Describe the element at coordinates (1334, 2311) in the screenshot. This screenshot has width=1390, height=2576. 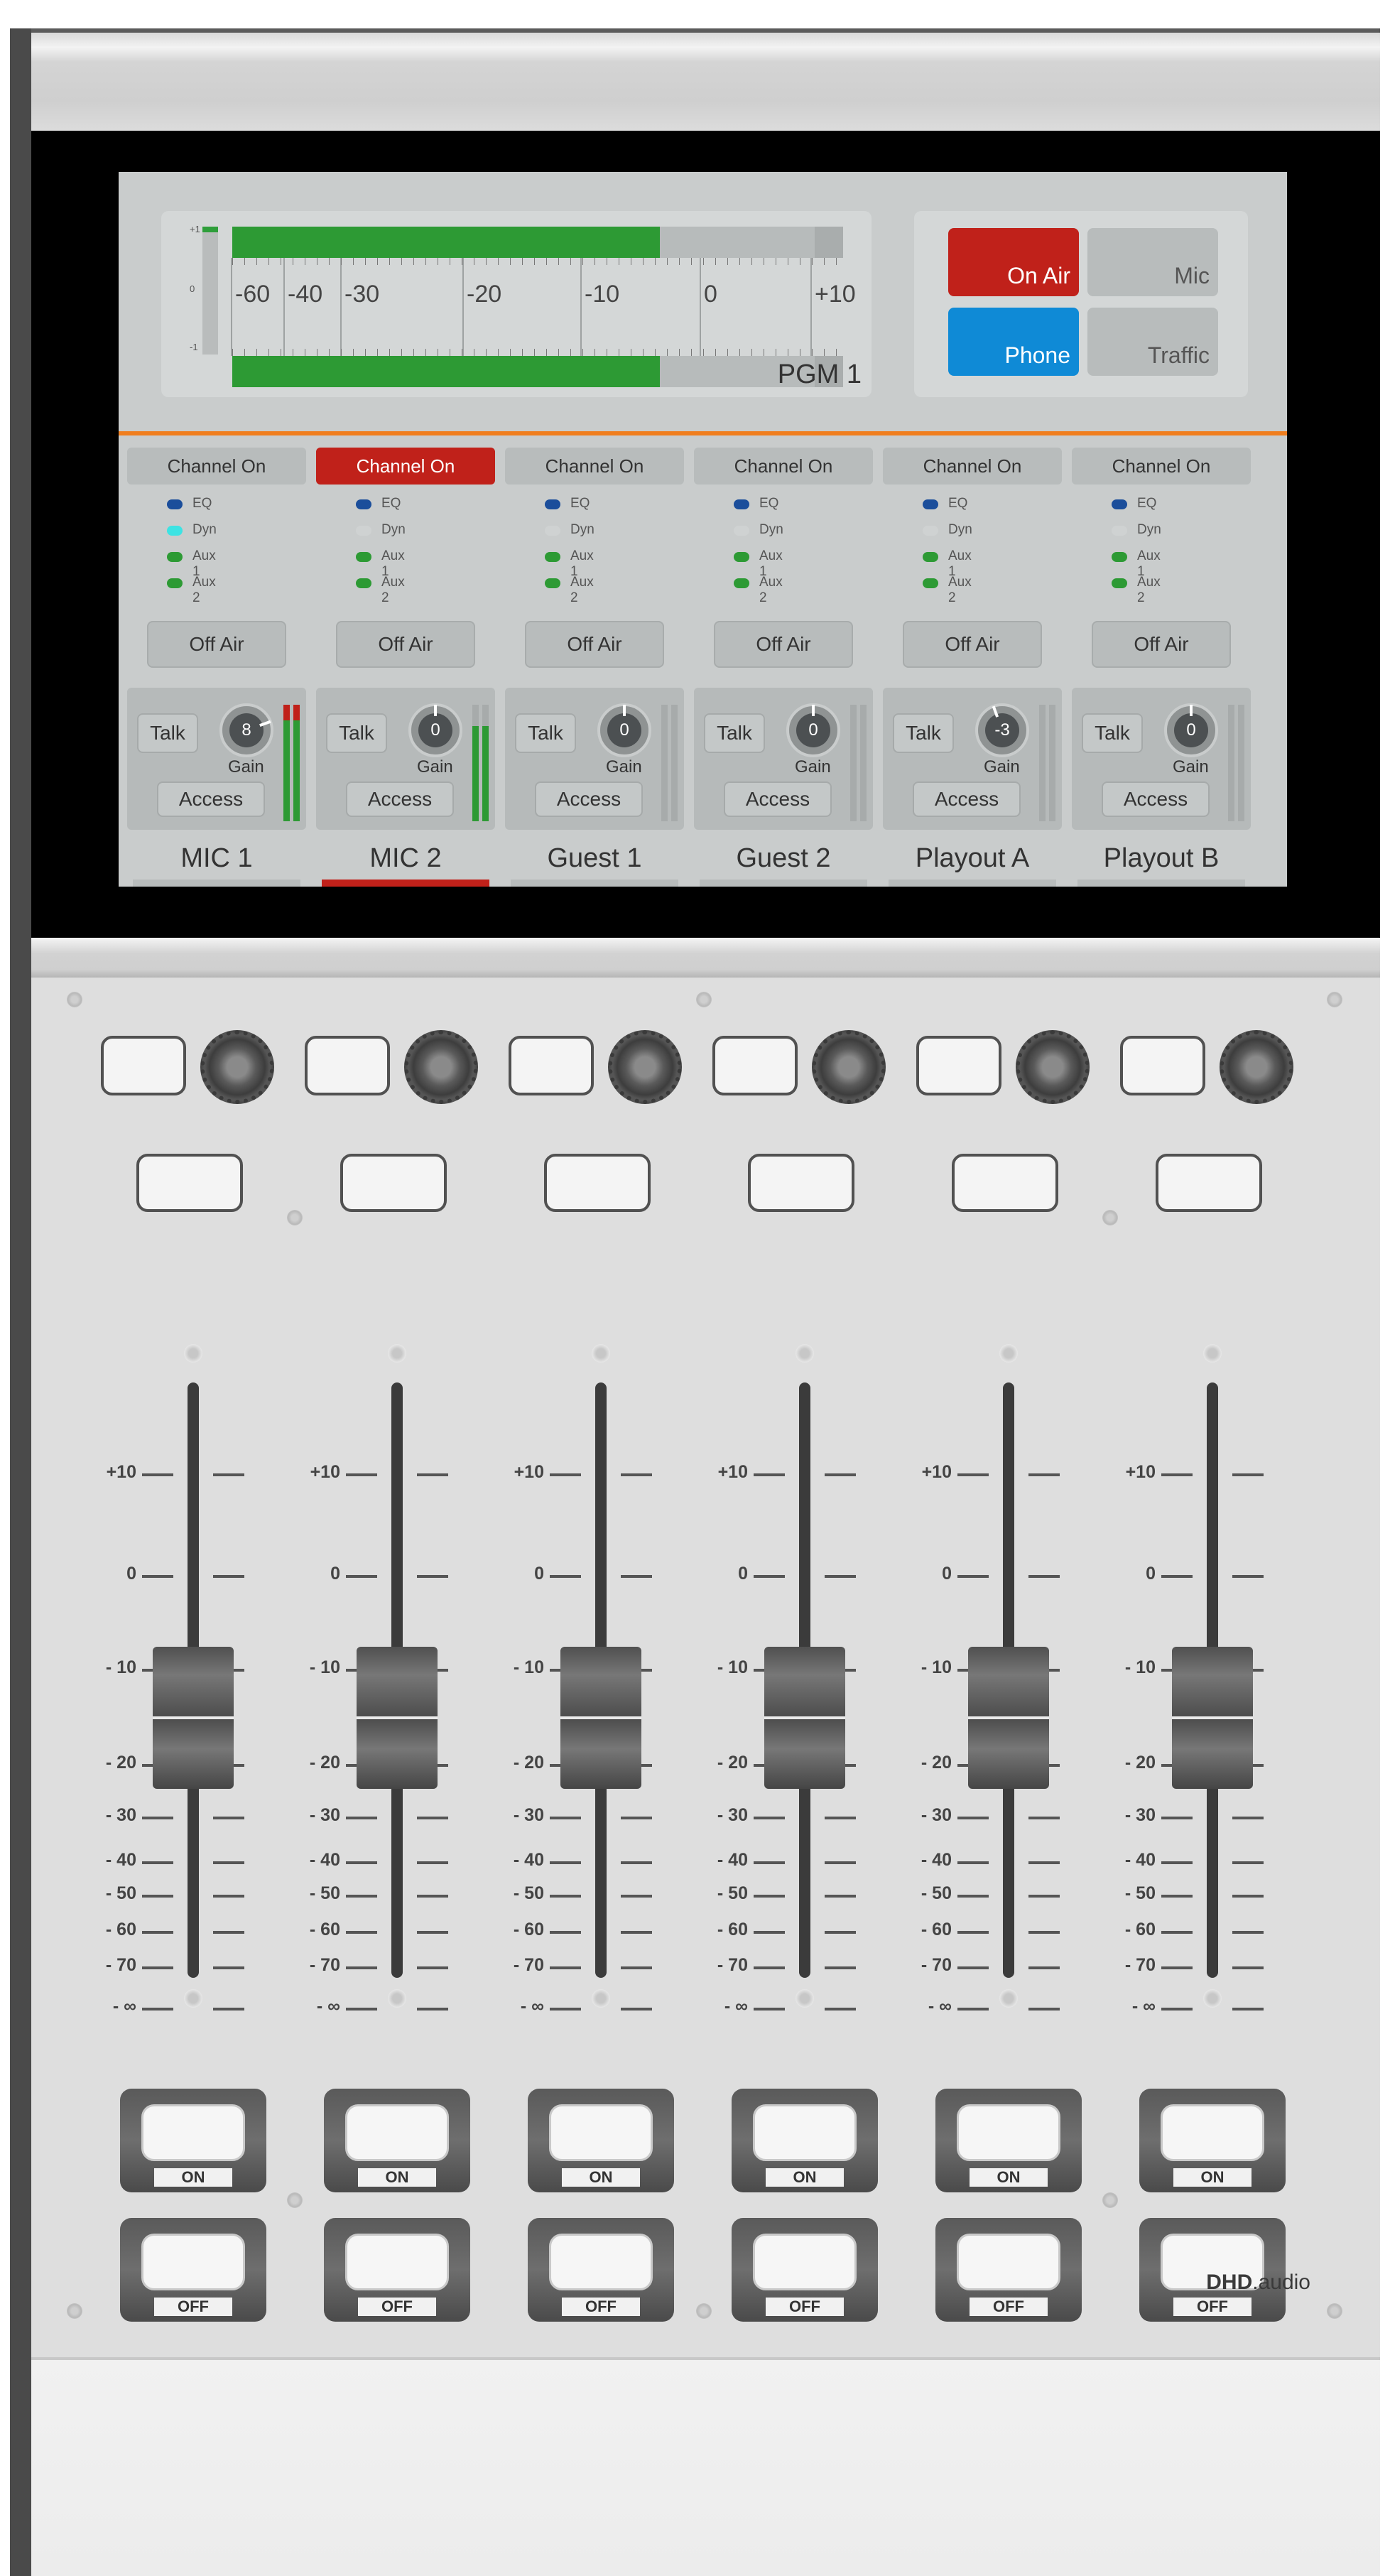
I see `screw` at that location.